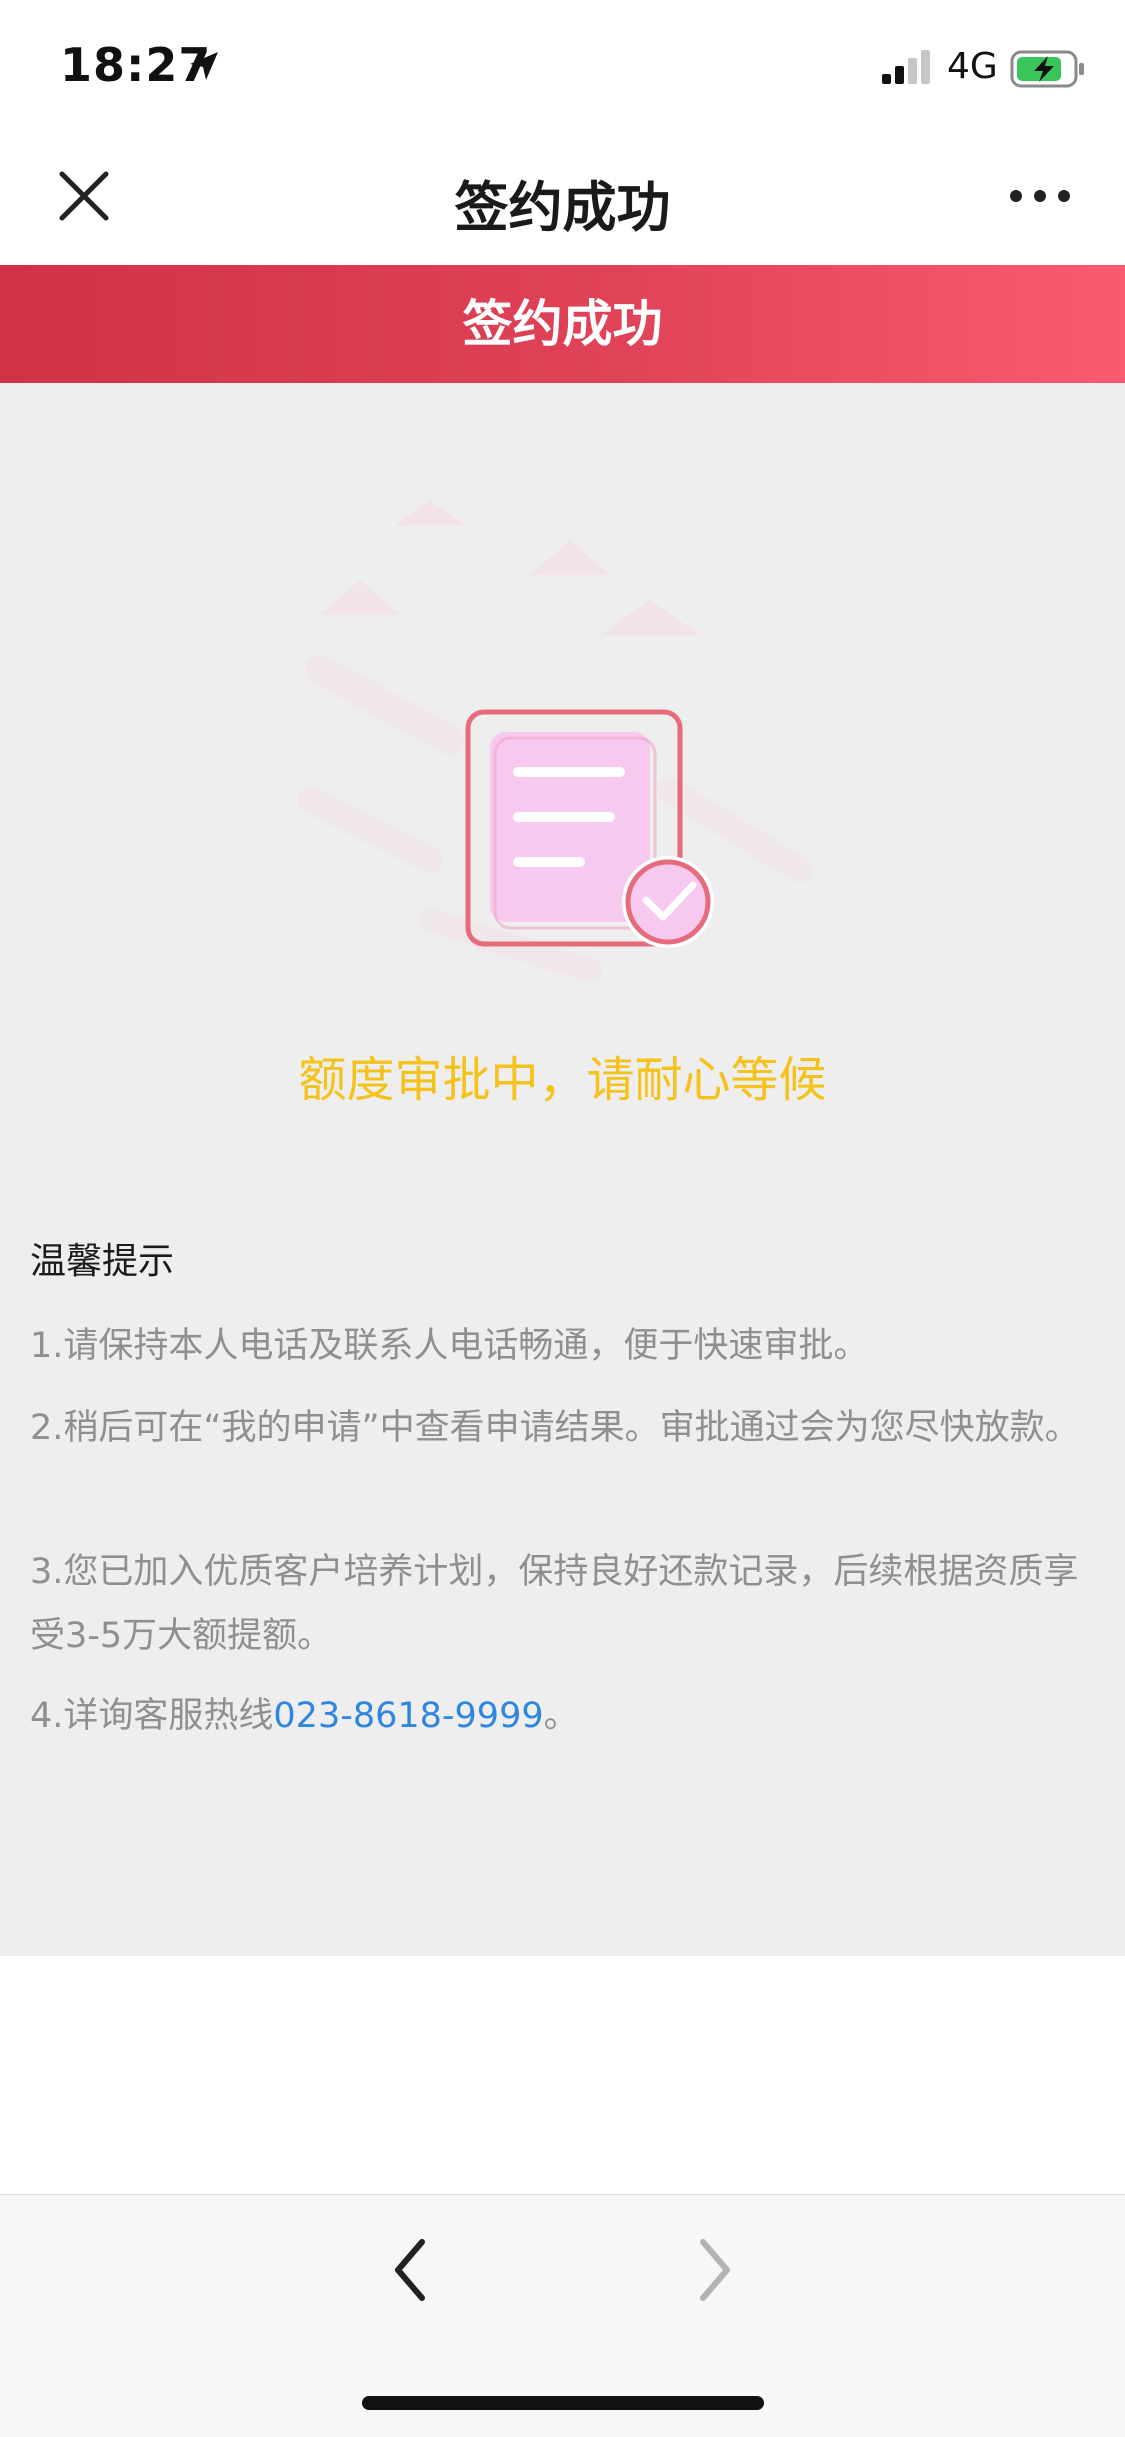 The image size is (1125, 2437). Describe the element at coordinates (906, 67) in the screenshot. I see `signal-icon` at that location.